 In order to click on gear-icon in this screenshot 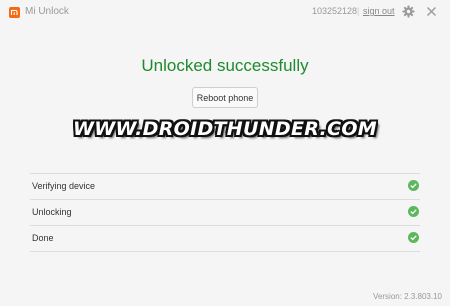, I will do `click(408, 11)`.